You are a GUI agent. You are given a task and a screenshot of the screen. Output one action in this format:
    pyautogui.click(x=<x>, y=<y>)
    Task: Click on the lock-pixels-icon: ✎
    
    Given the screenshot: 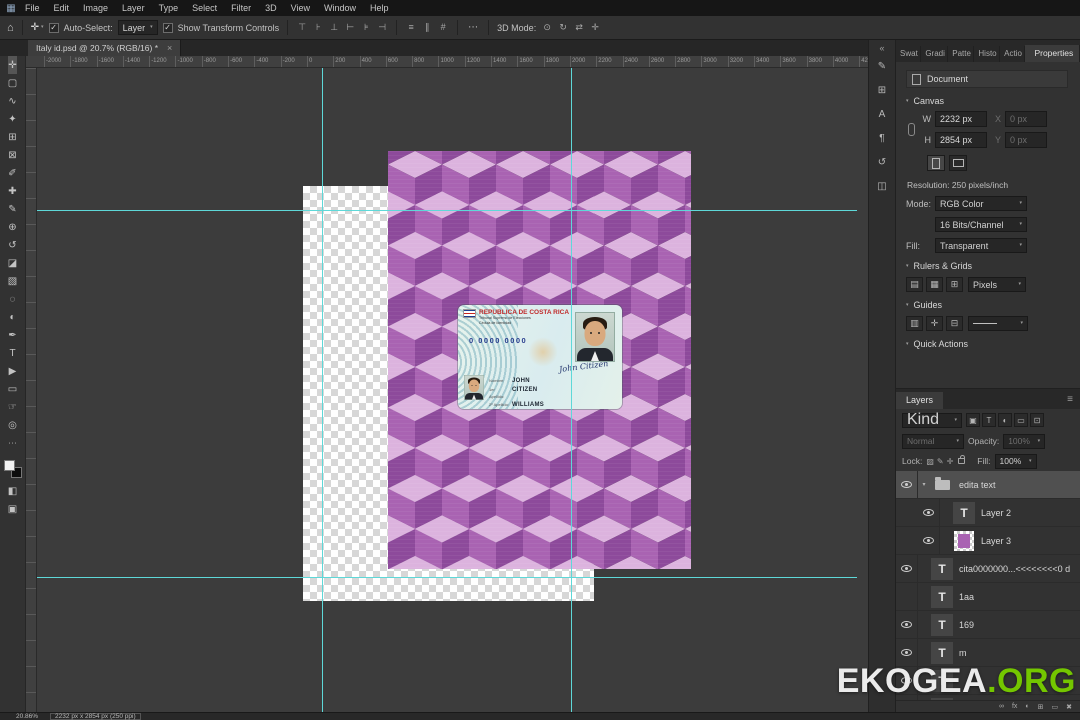 What is the action you would take?
    pyautogui.click(x=940, y=461)
    